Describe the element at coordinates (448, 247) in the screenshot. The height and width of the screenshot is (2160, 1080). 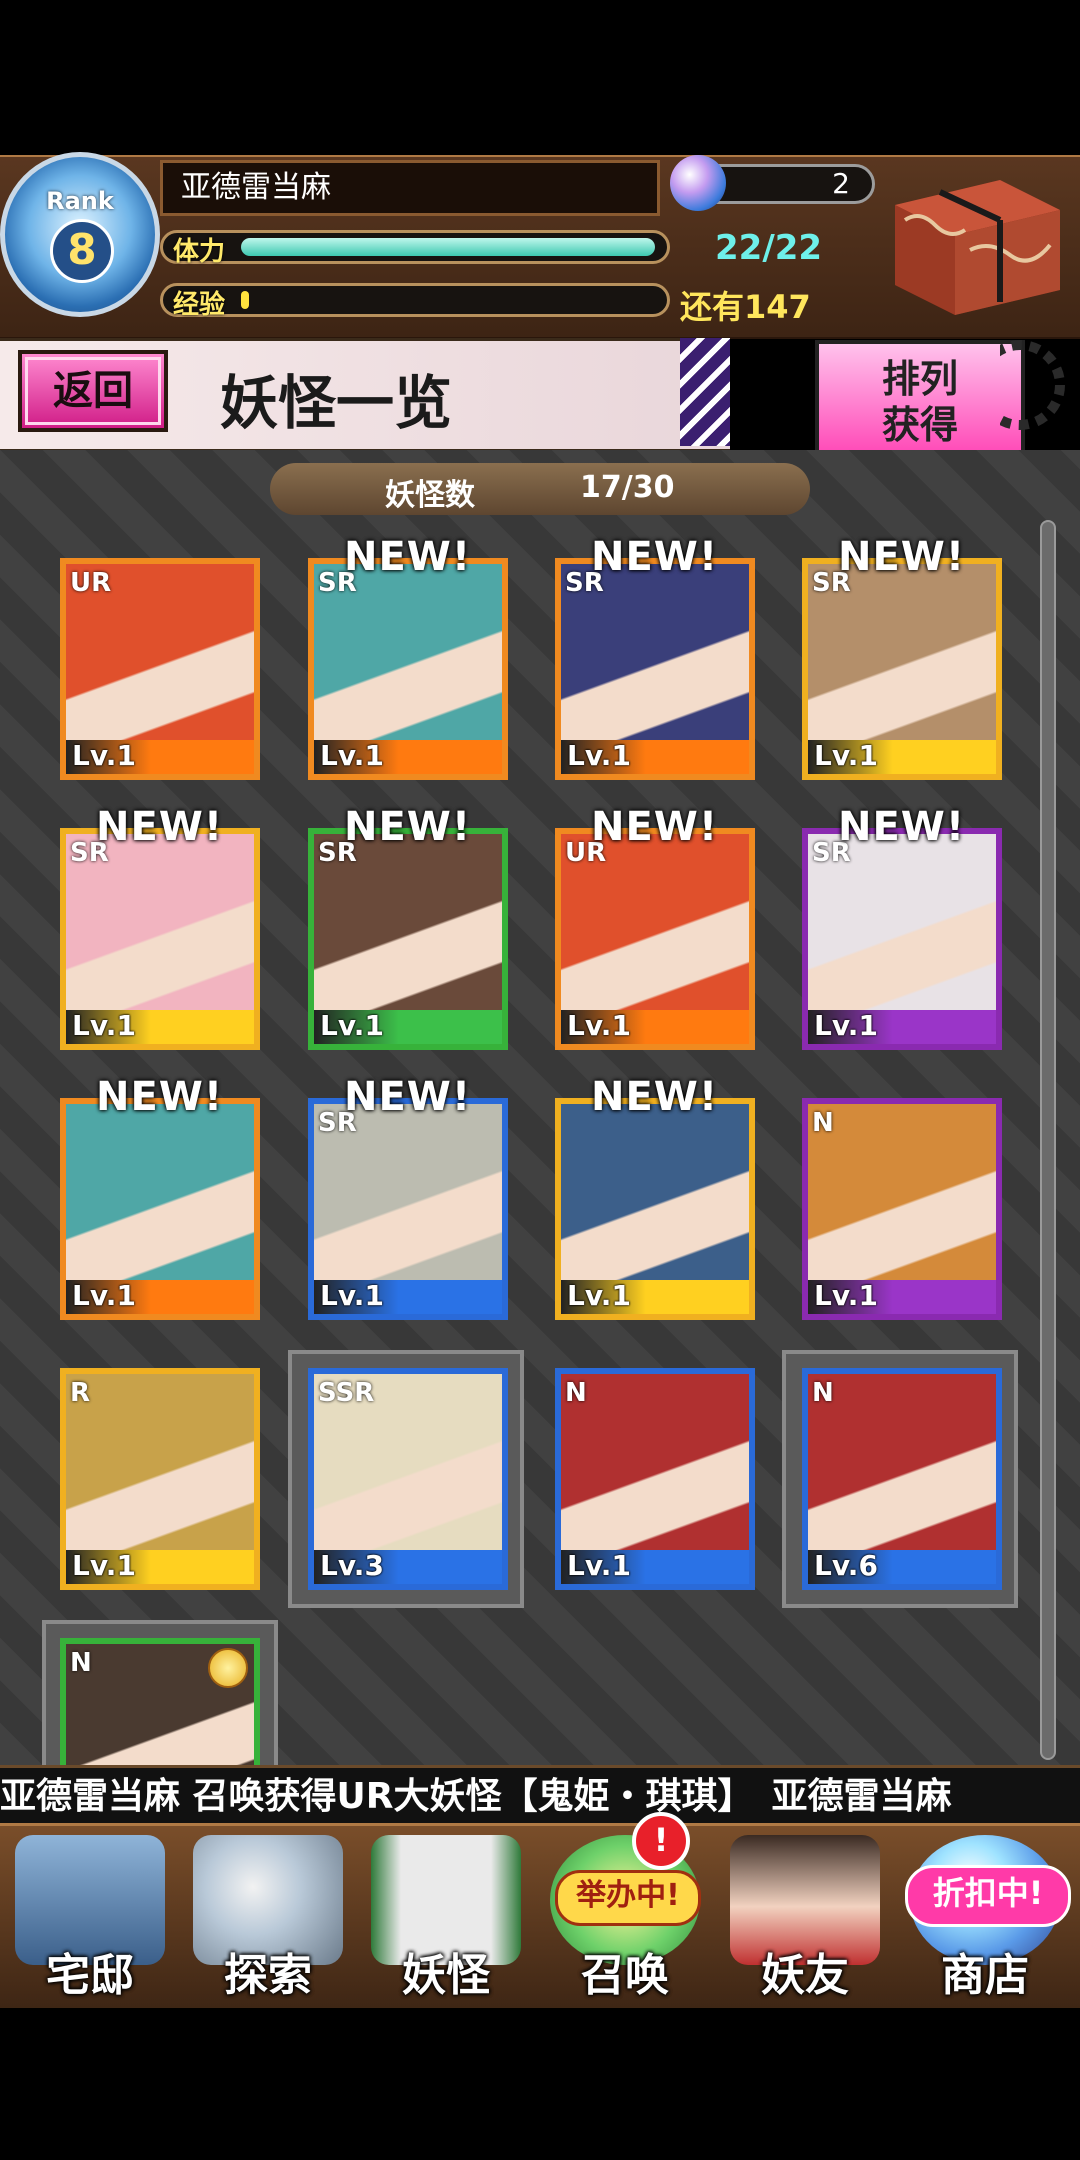
I see `stamina-fill` at that location.